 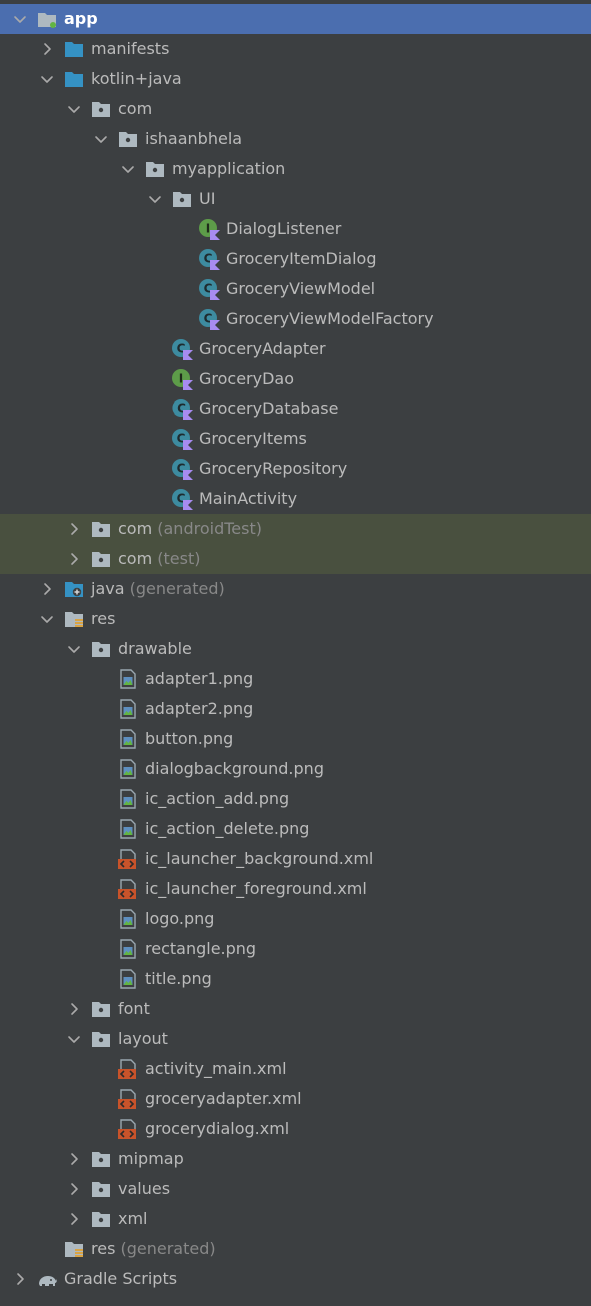 I want to click on tree-item-label: groceryadapter.xml, so click(x=223, y=1098).